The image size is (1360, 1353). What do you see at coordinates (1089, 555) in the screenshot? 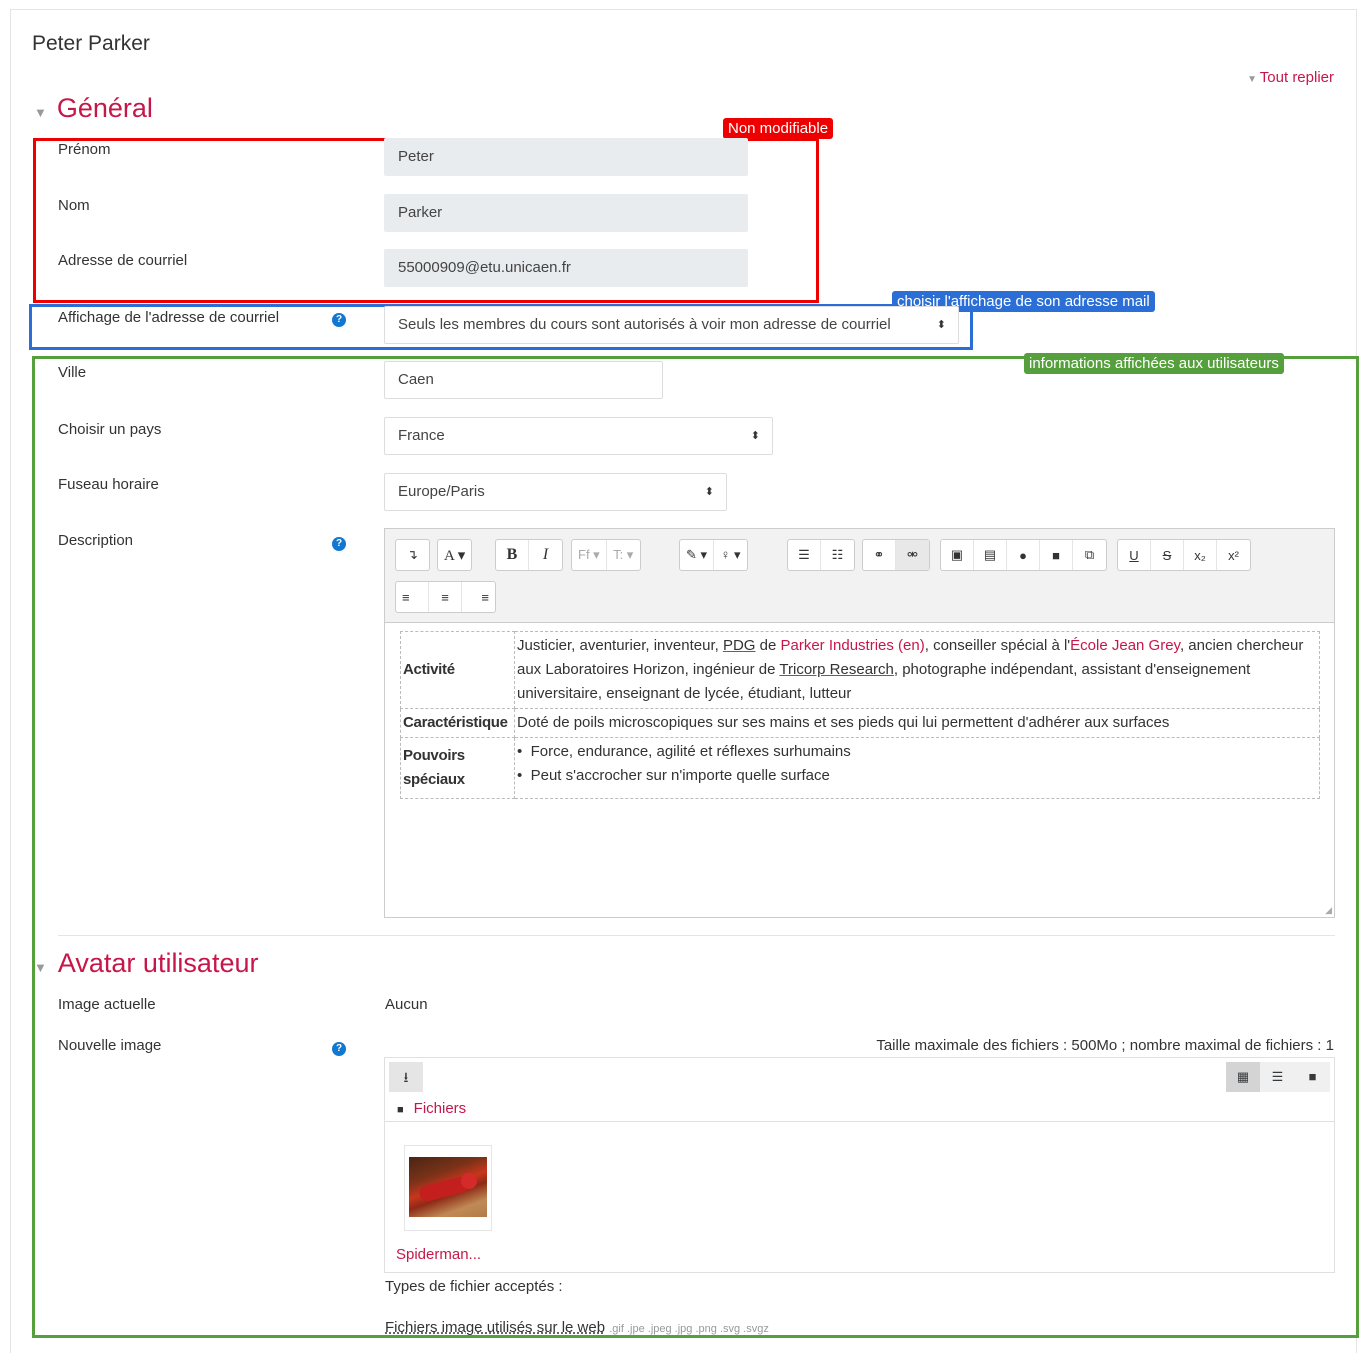
I see `manage-files-icon: ⧉` at bounding box center [1089, 555].